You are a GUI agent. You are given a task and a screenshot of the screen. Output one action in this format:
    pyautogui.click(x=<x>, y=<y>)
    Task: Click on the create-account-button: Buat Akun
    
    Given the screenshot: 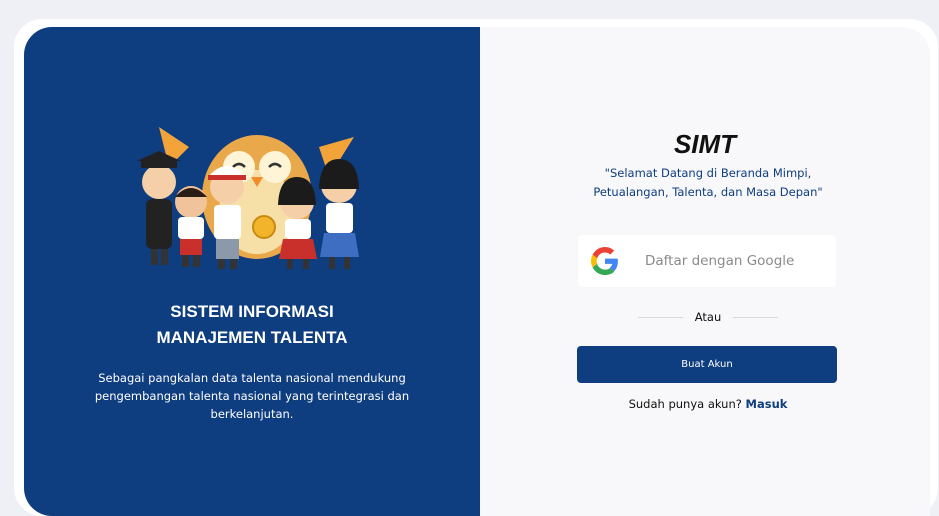 What is the action you would take?
    pyautogui.click(x=707, y=364)
    